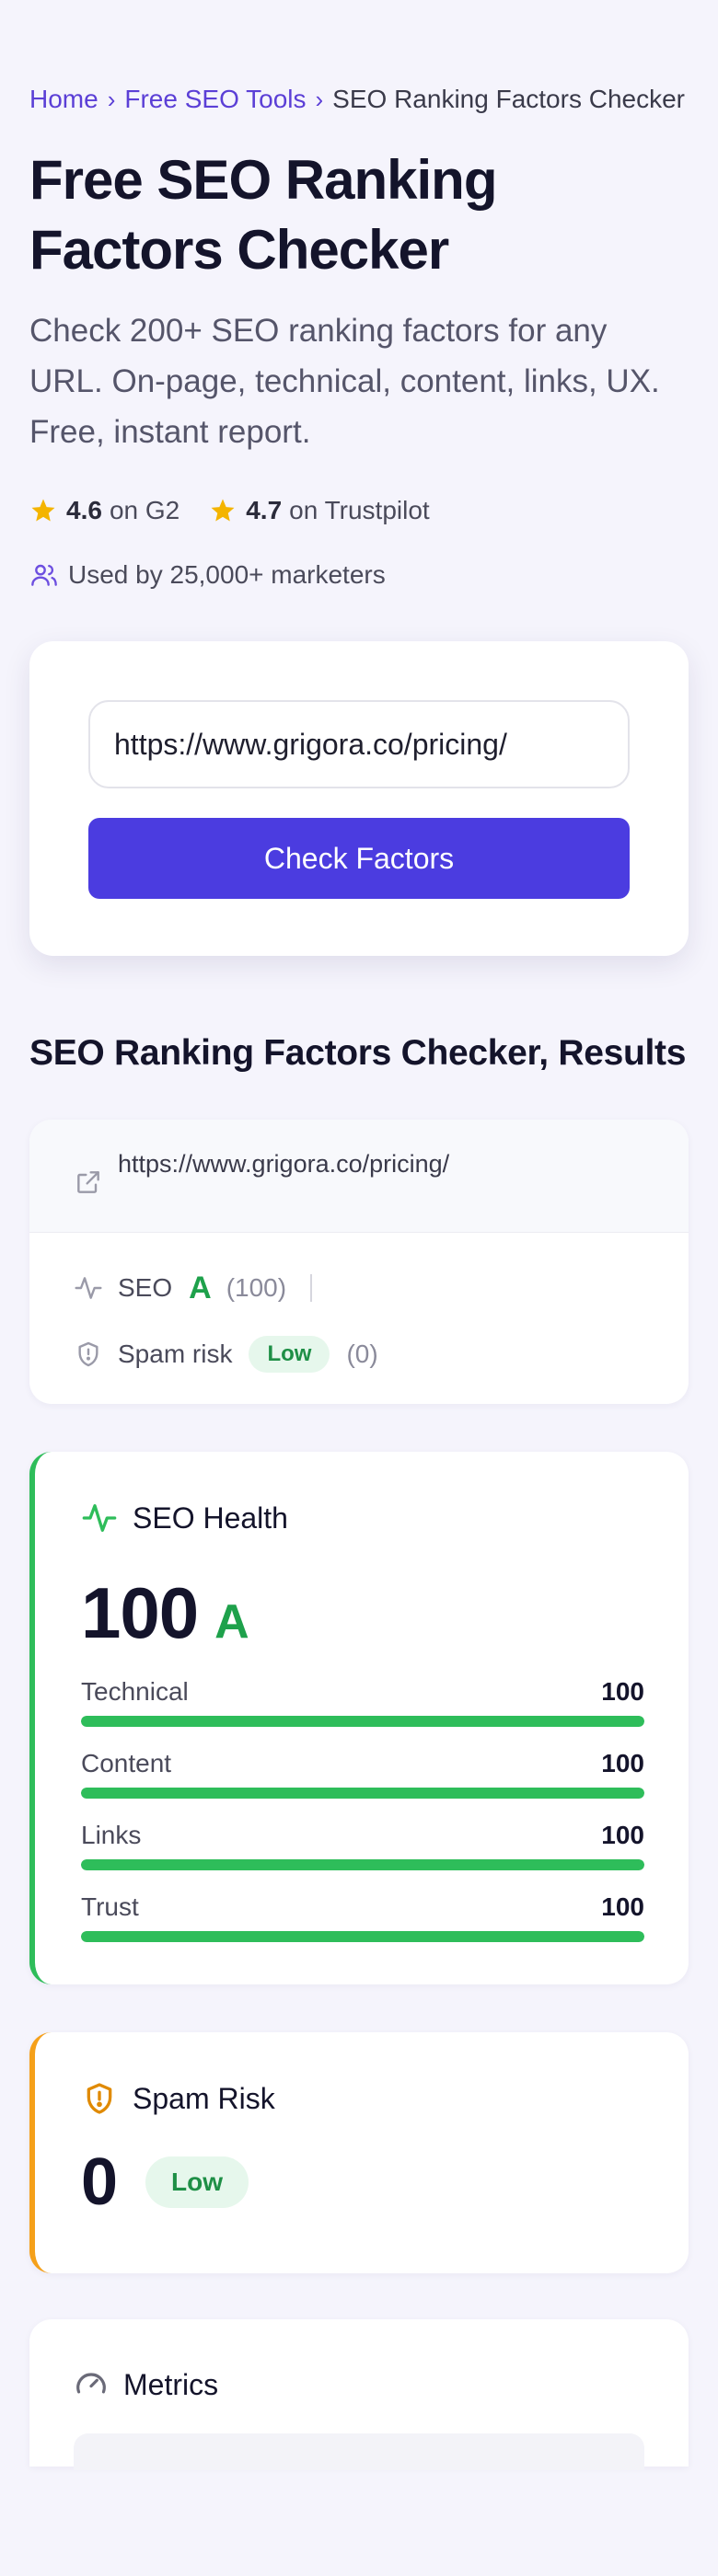 Image resolution: width=718 pixels, height=2576 pixels. Describe the element at coordinates (145, 1287) in the screenshot. I see `seo-label: SEO` at that location.